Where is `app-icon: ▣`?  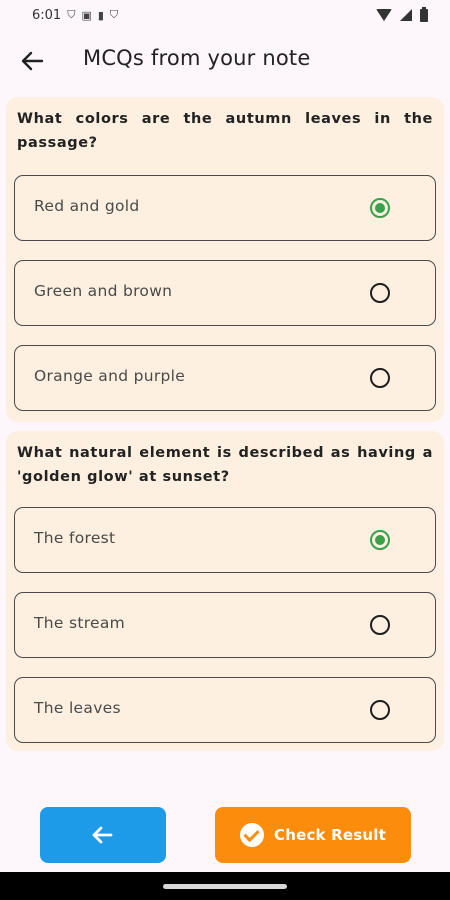 app-icon: ▣ is located at coordinates (86, 15).